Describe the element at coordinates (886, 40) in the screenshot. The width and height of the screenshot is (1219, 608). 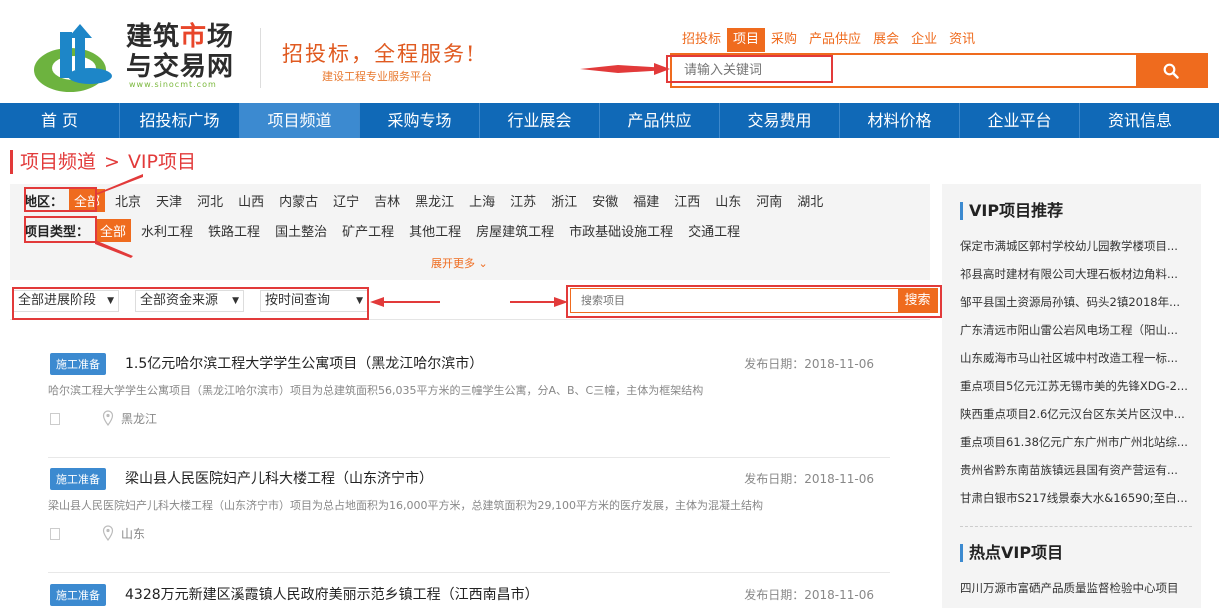
I see `search-tab-expo: 展会` at that location.